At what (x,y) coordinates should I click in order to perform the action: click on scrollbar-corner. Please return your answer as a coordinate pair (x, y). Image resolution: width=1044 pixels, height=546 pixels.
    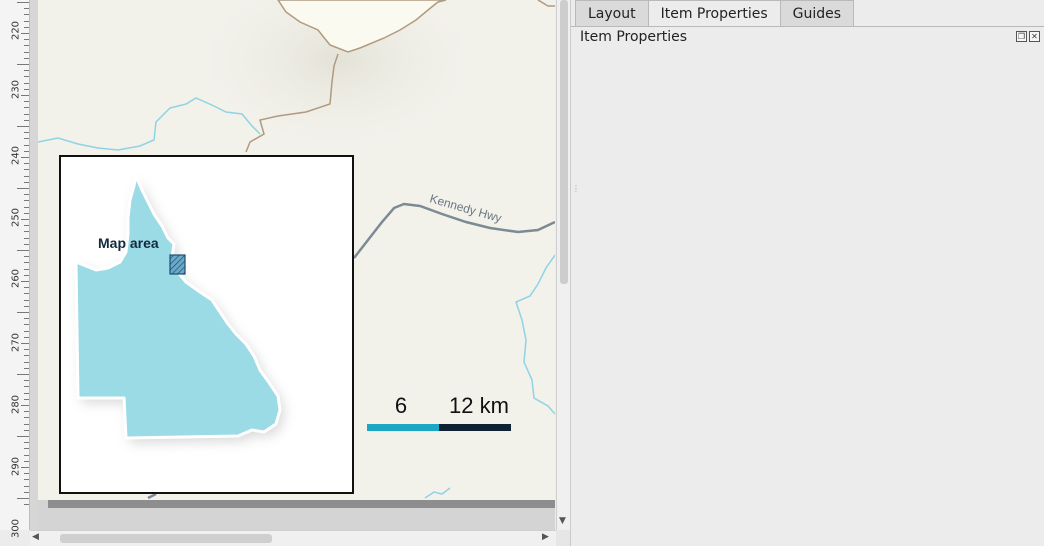
    Looking at the image, I should click on (563, 538).